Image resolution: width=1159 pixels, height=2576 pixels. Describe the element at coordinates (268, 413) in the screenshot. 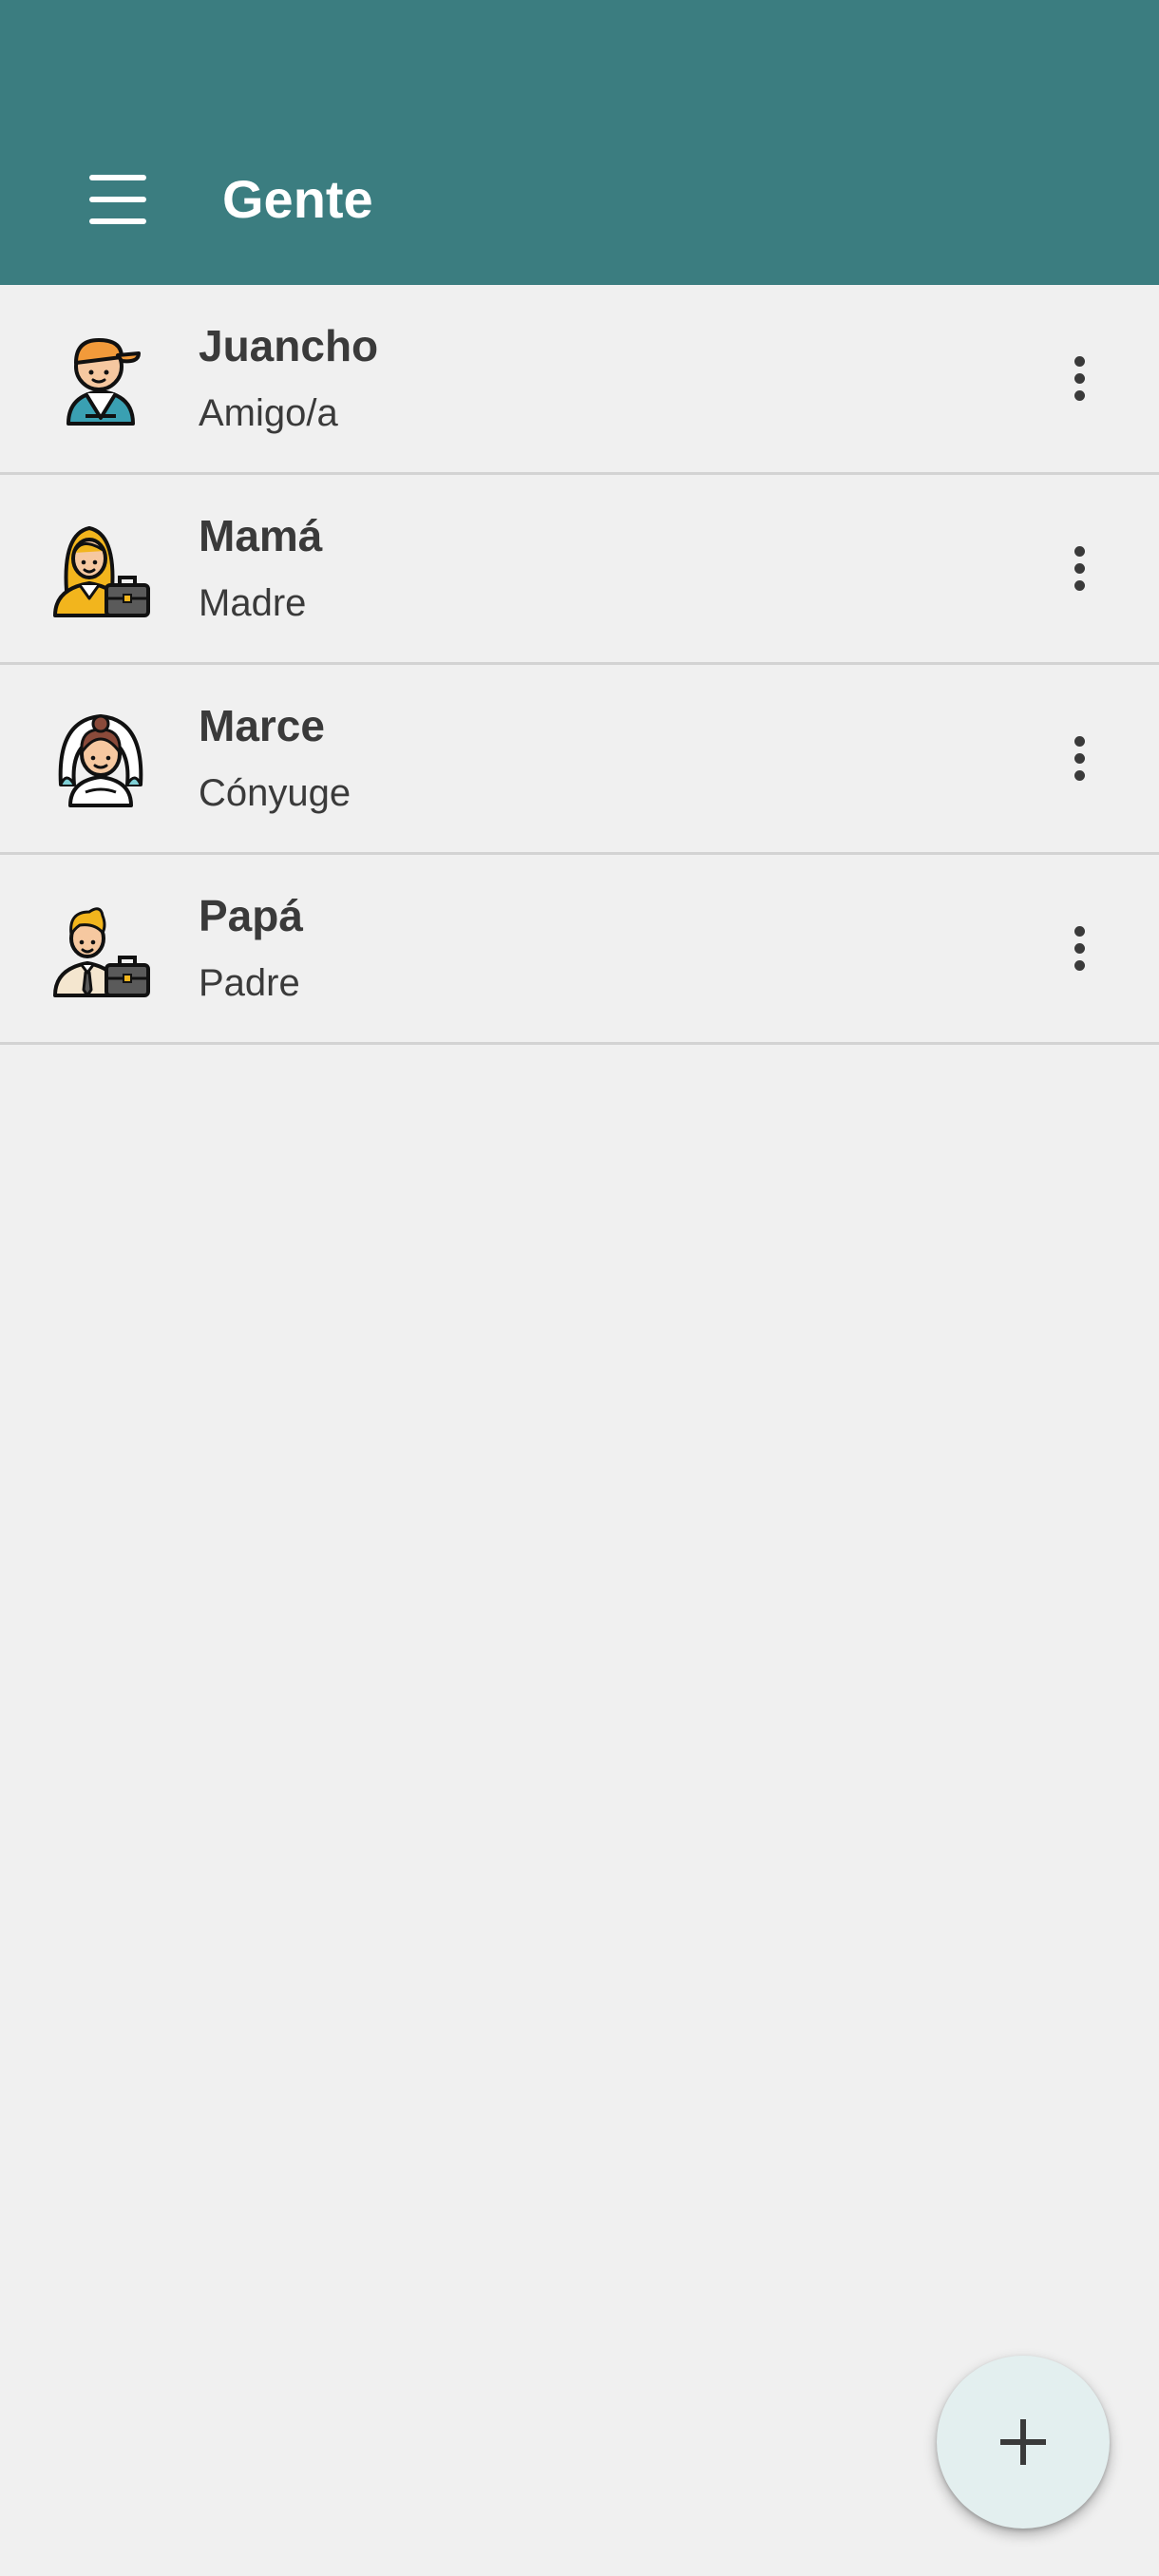

I see `person-relation: Amigo/a` at that location.